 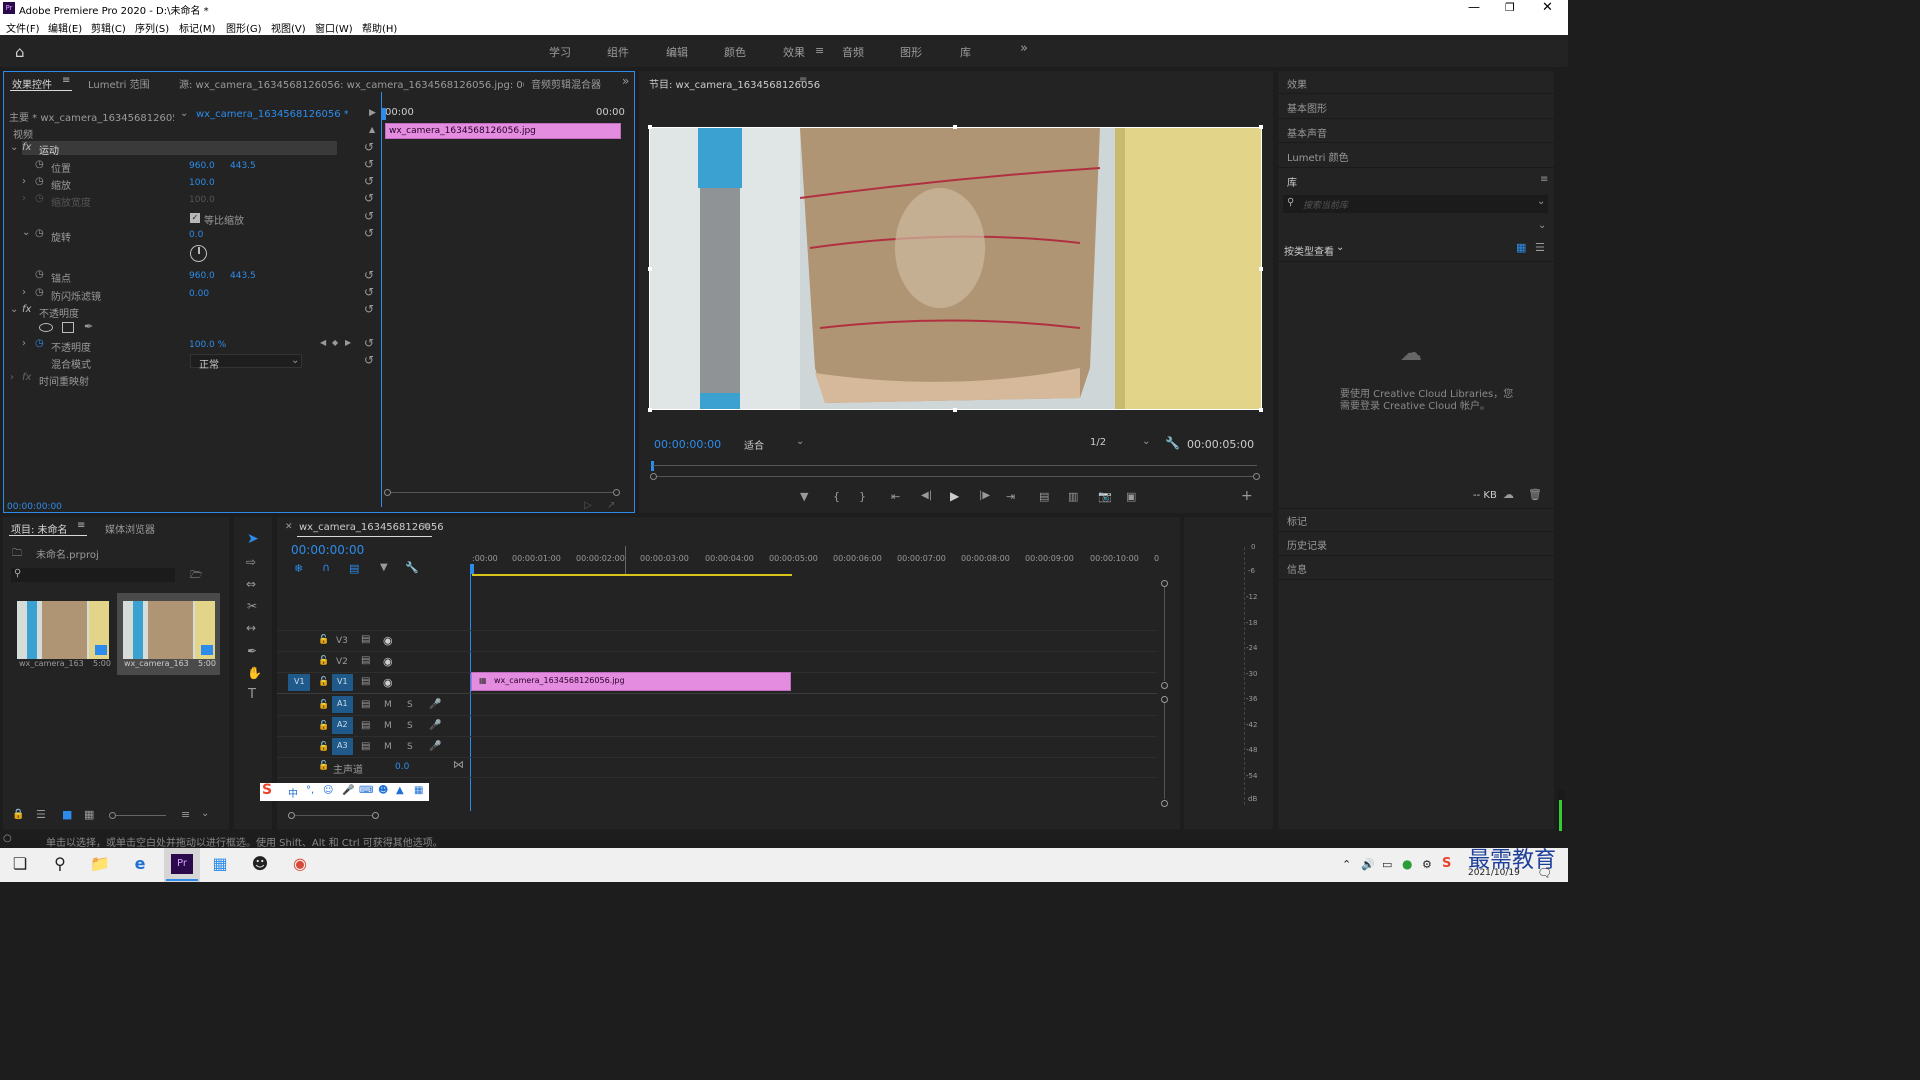 What do you see at coordinates (39, 233) in the screenshot?
I see `stopwatch-icon: ◷` at bounding box center [39, 233].